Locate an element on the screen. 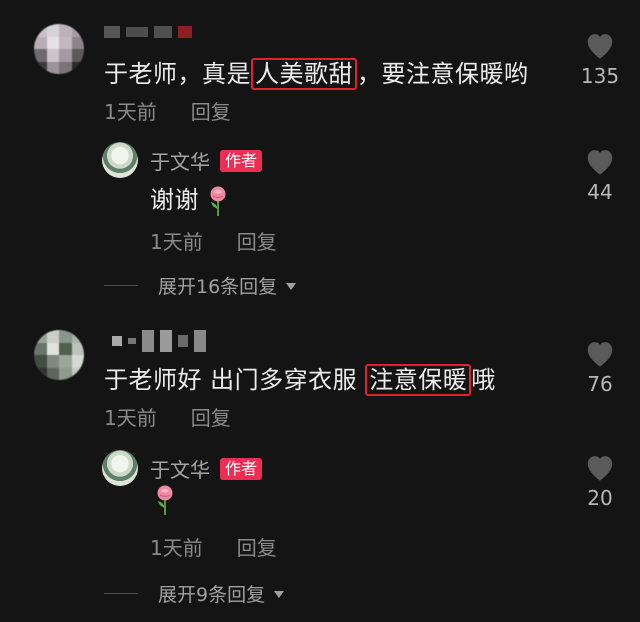 Image resolution: width=640 pixels, height=622 pixels. highlight-box: 人美歌甜 is located at coordinates (304, 74).